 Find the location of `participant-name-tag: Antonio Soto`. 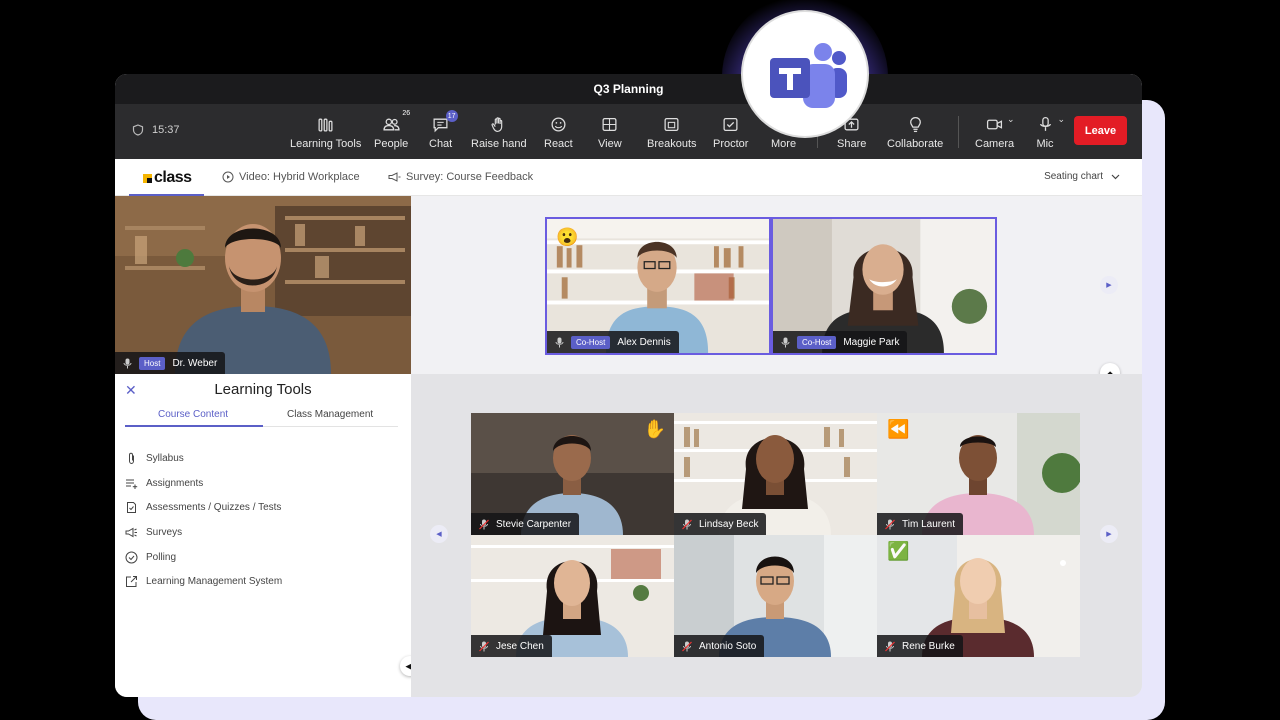

participant-name-tag: Antonio Soto is located at coordinates (719, 646).